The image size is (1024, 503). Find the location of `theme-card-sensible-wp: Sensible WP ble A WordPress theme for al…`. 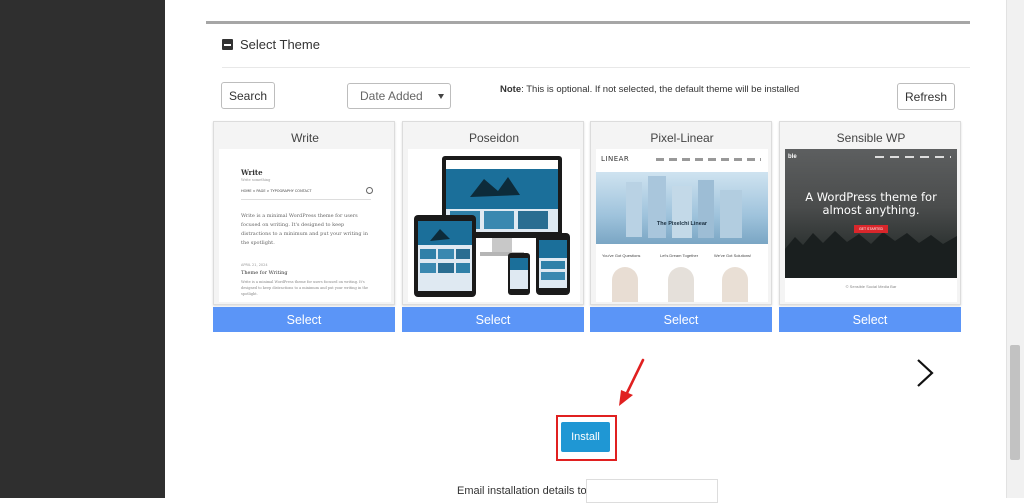

theme-card-sensible-wp: Sensible WP ble A WordPress theme for al… is located at coordinates (870, 227).